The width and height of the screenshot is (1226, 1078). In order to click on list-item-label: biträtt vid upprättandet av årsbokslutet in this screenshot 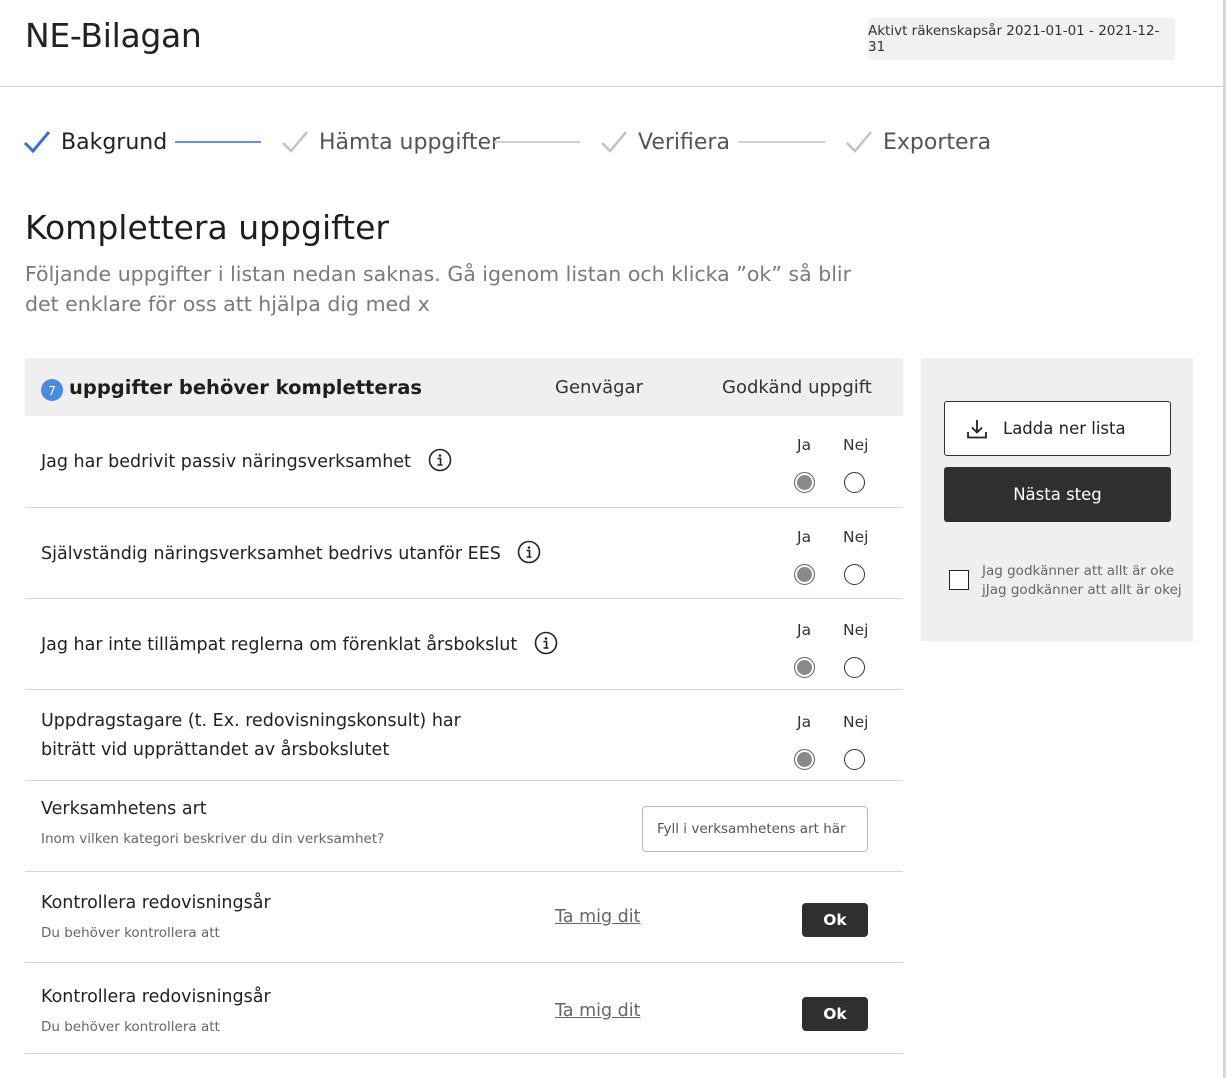, I will do `click(215, 750)`.